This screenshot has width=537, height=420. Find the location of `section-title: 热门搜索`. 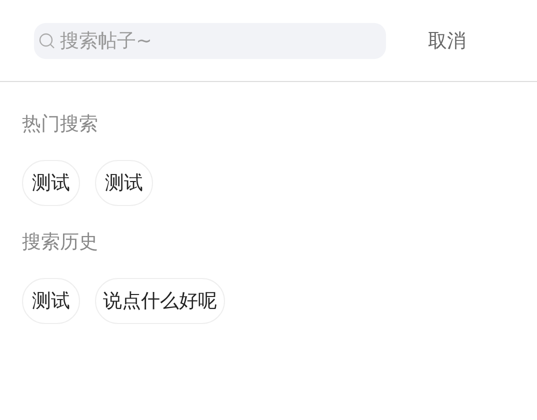

section-title: 热门搜索 is located at coordinates (60, 124).